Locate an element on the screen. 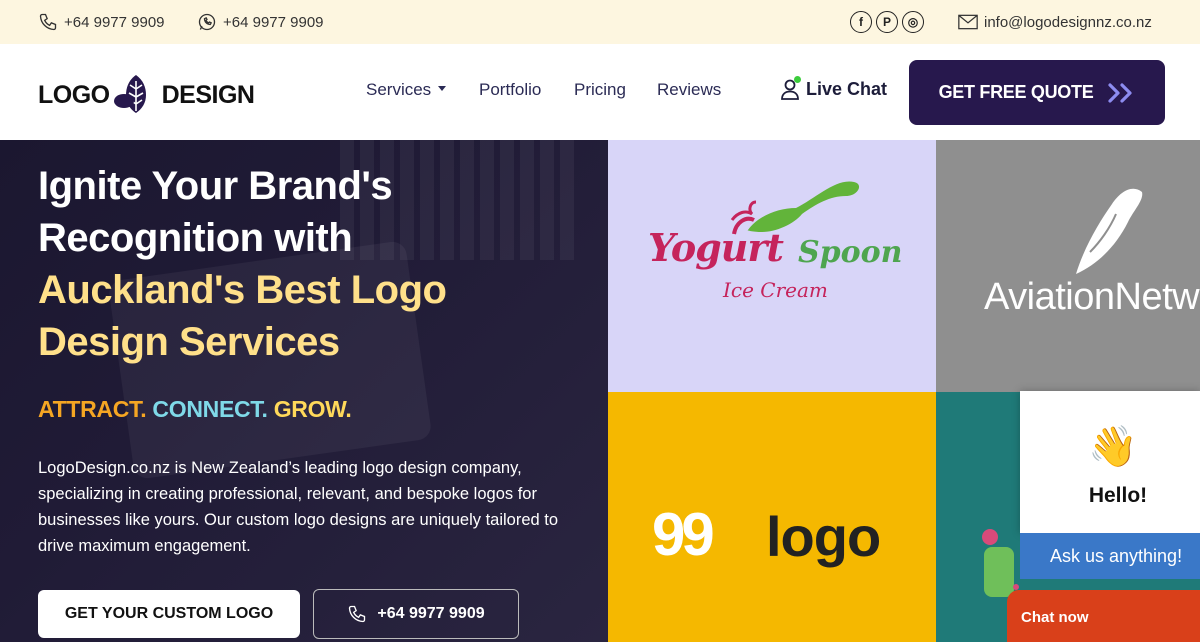  nav-item-label: Pricing is located at coordinates (600, 89).